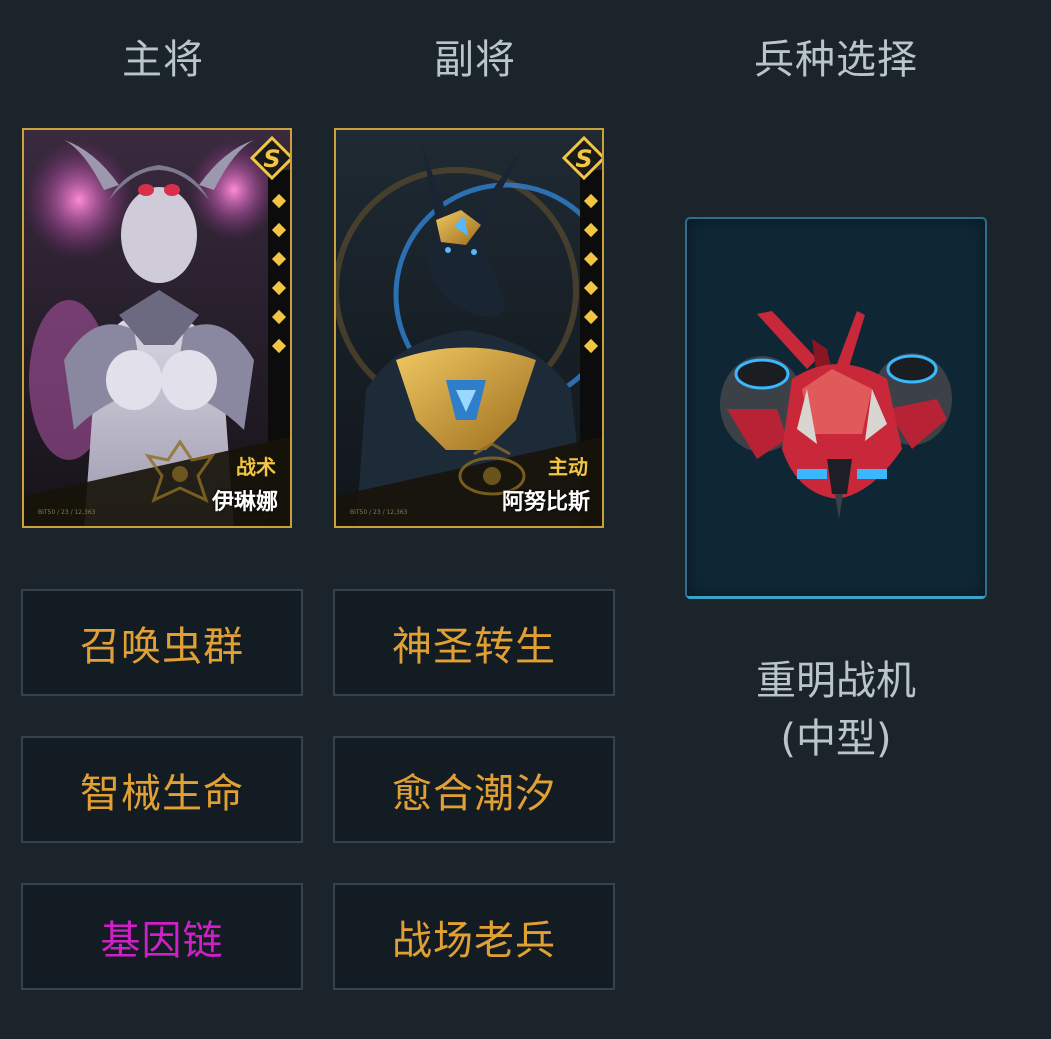  I want to click on skill-button: 基因链, so click(162, 936).